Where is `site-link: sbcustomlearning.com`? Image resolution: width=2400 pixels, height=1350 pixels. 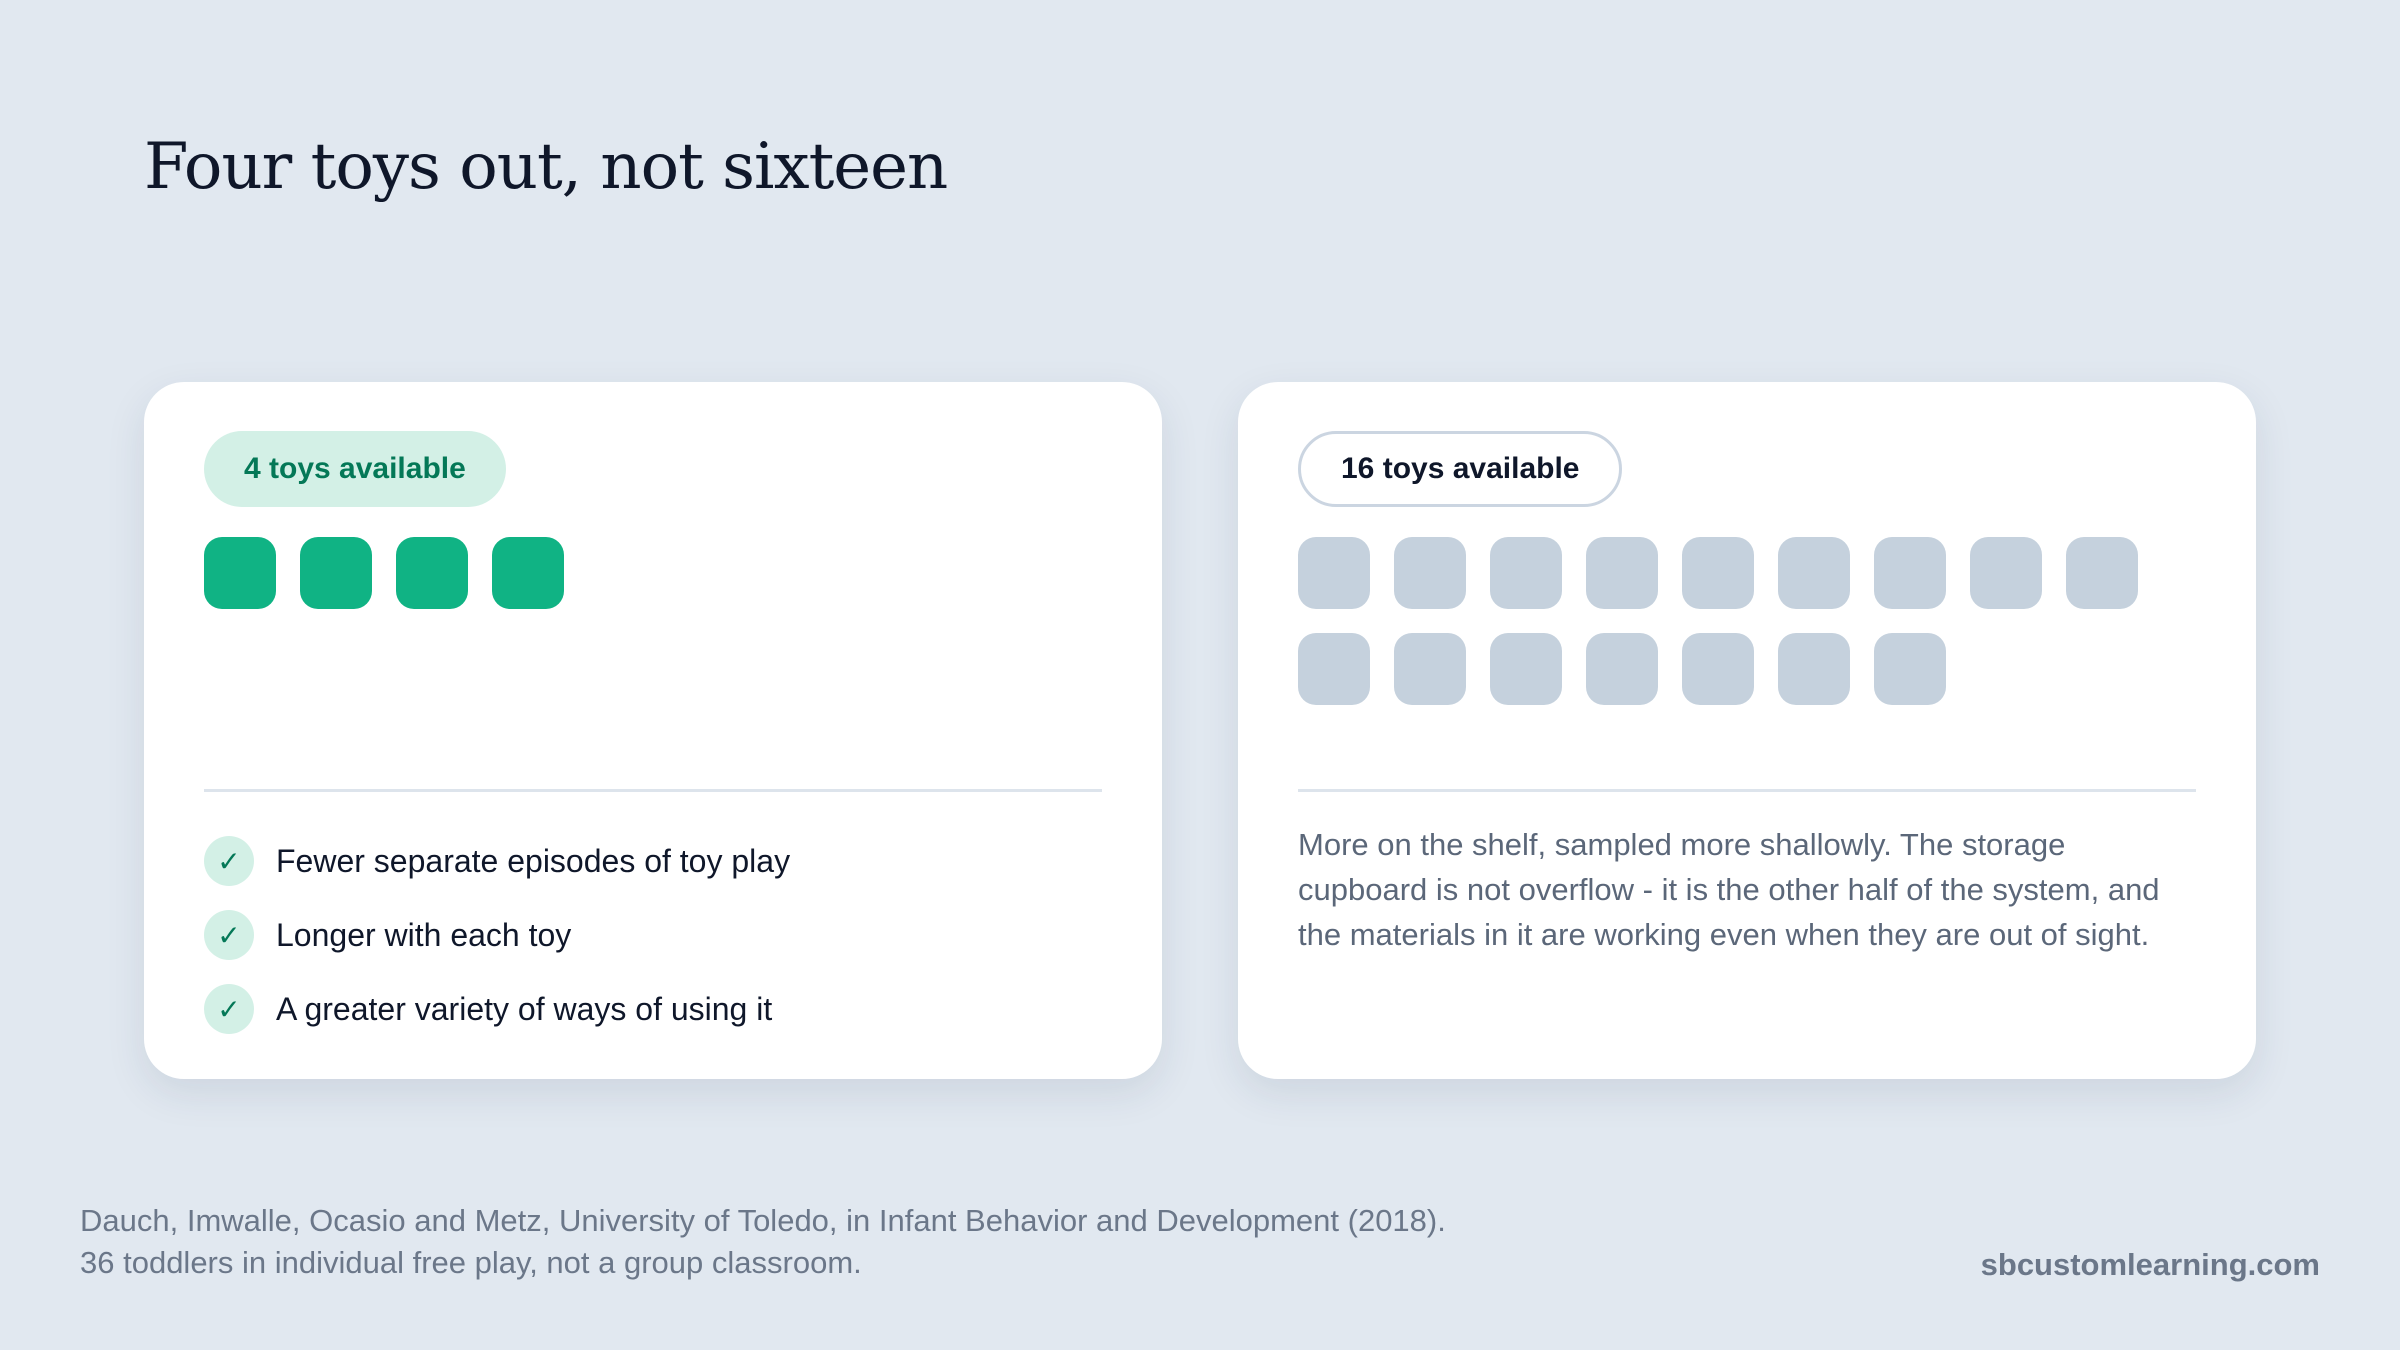 site-link: sbcustomlearning.com is located at coordinates (2150, 1265).